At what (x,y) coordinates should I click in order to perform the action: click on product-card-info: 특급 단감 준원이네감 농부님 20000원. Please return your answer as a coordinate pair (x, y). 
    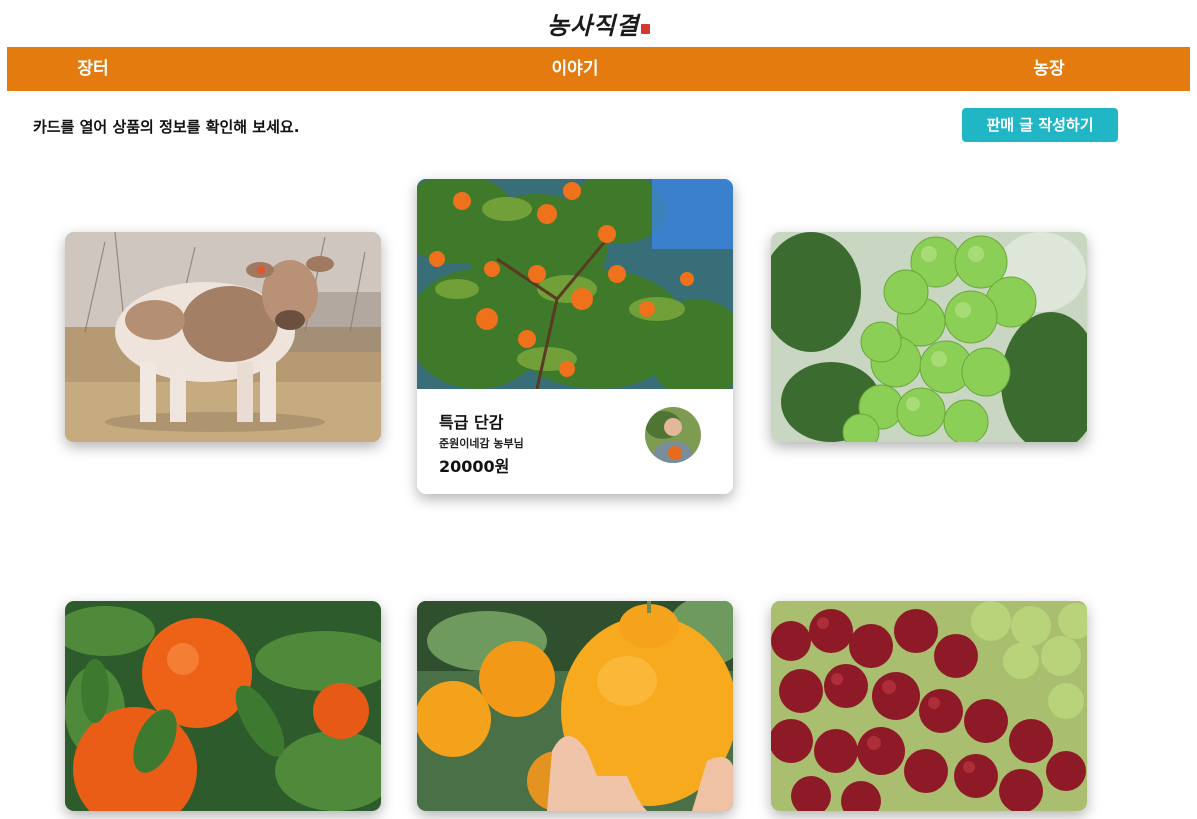
    Looking at the image, I should click on (575, 441).